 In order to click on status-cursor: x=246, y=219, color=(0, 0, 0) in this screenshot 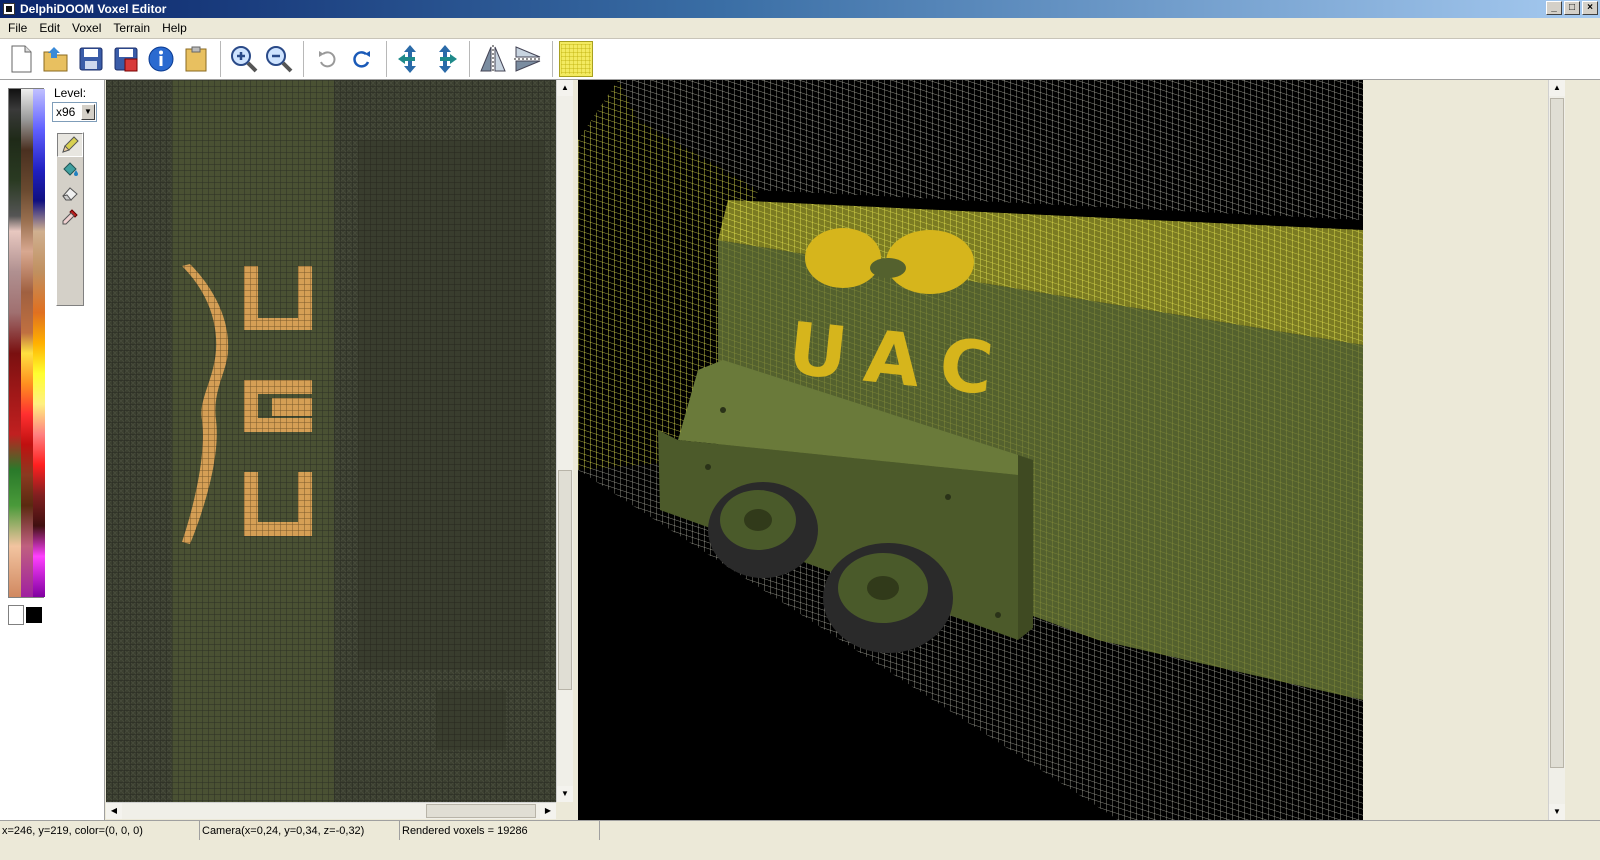, I will do `click(100, 831)`.